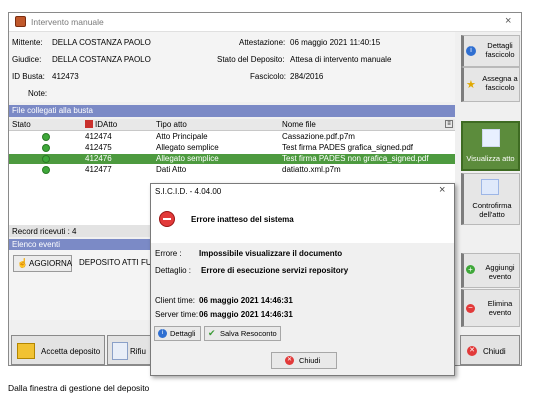 This screenshot has height=417, width=555. Describe the element at coordinates (173, 270) in the screenshot. I see `dettaglio-label: Dettaglio :` at that location.